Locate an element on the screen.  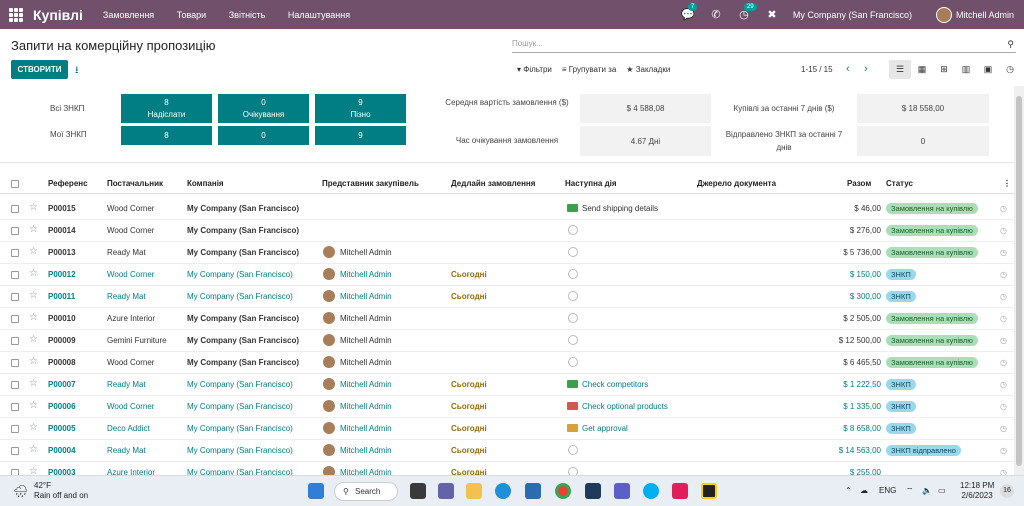
col-source: Джерело документа is located at coordinates (736, 183).